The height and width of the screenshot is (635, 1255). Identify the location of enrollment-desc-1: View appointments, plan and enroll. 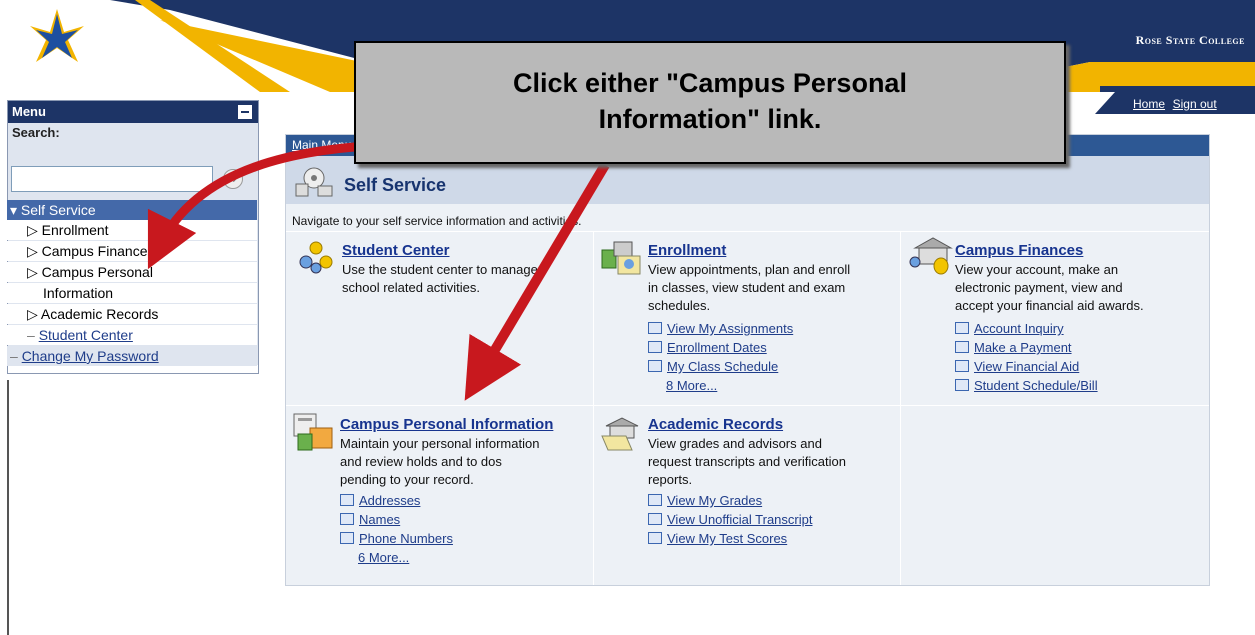
(749, 269).